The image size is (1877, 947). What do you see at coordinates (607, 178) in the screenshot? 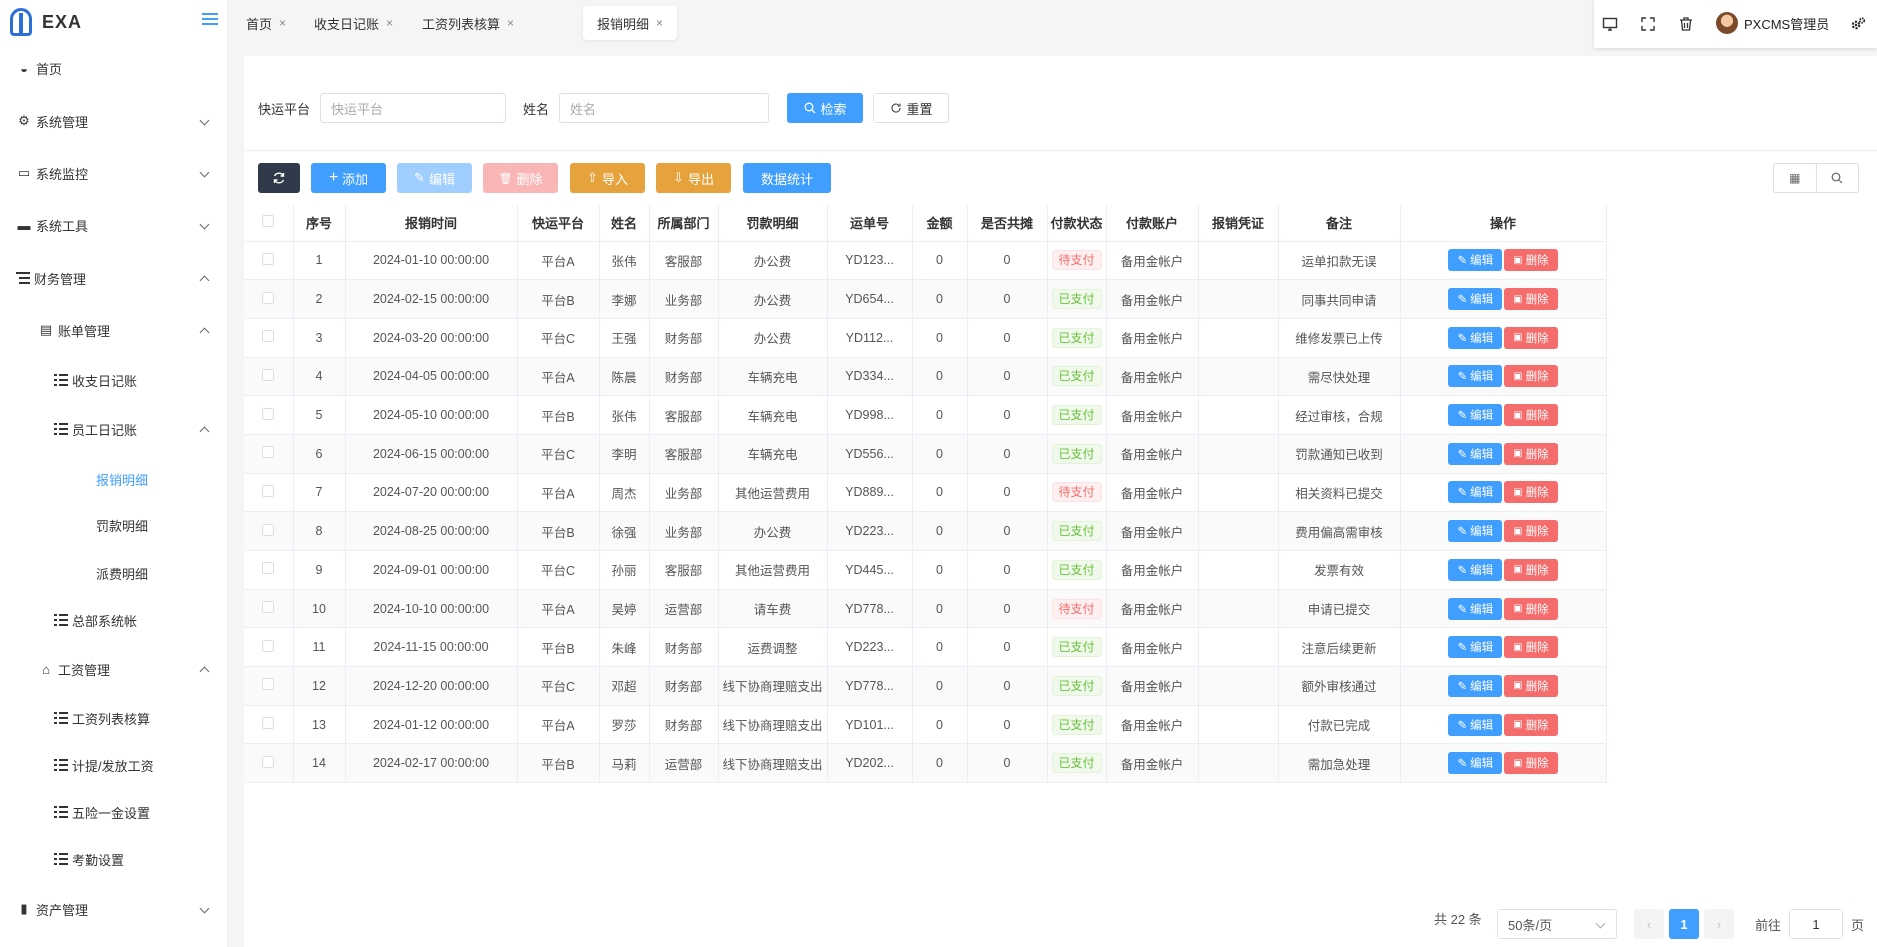
I see `import-button: ⇧ 导入` at bounding box center [607, 178].